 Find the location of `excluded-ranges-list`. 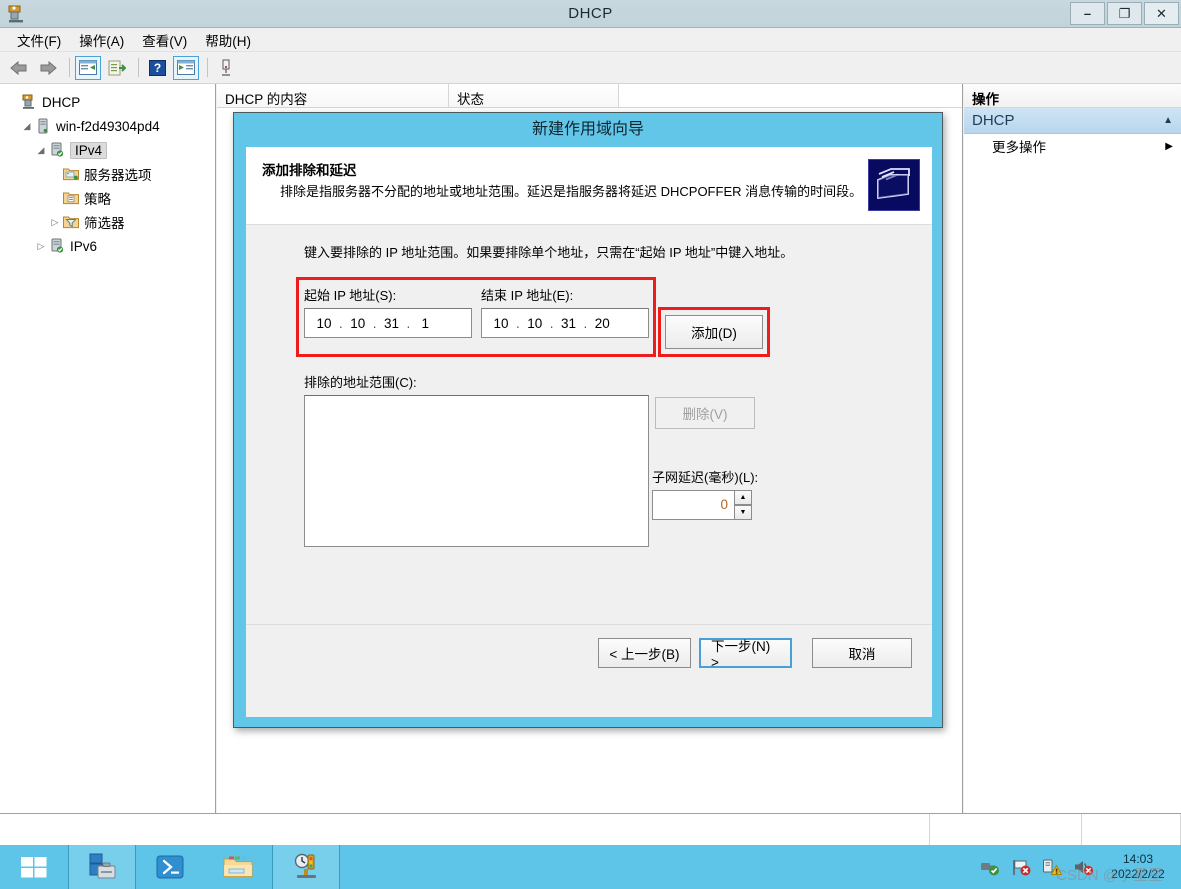

excluded-ranges-list is located at coordinates (476, 471).